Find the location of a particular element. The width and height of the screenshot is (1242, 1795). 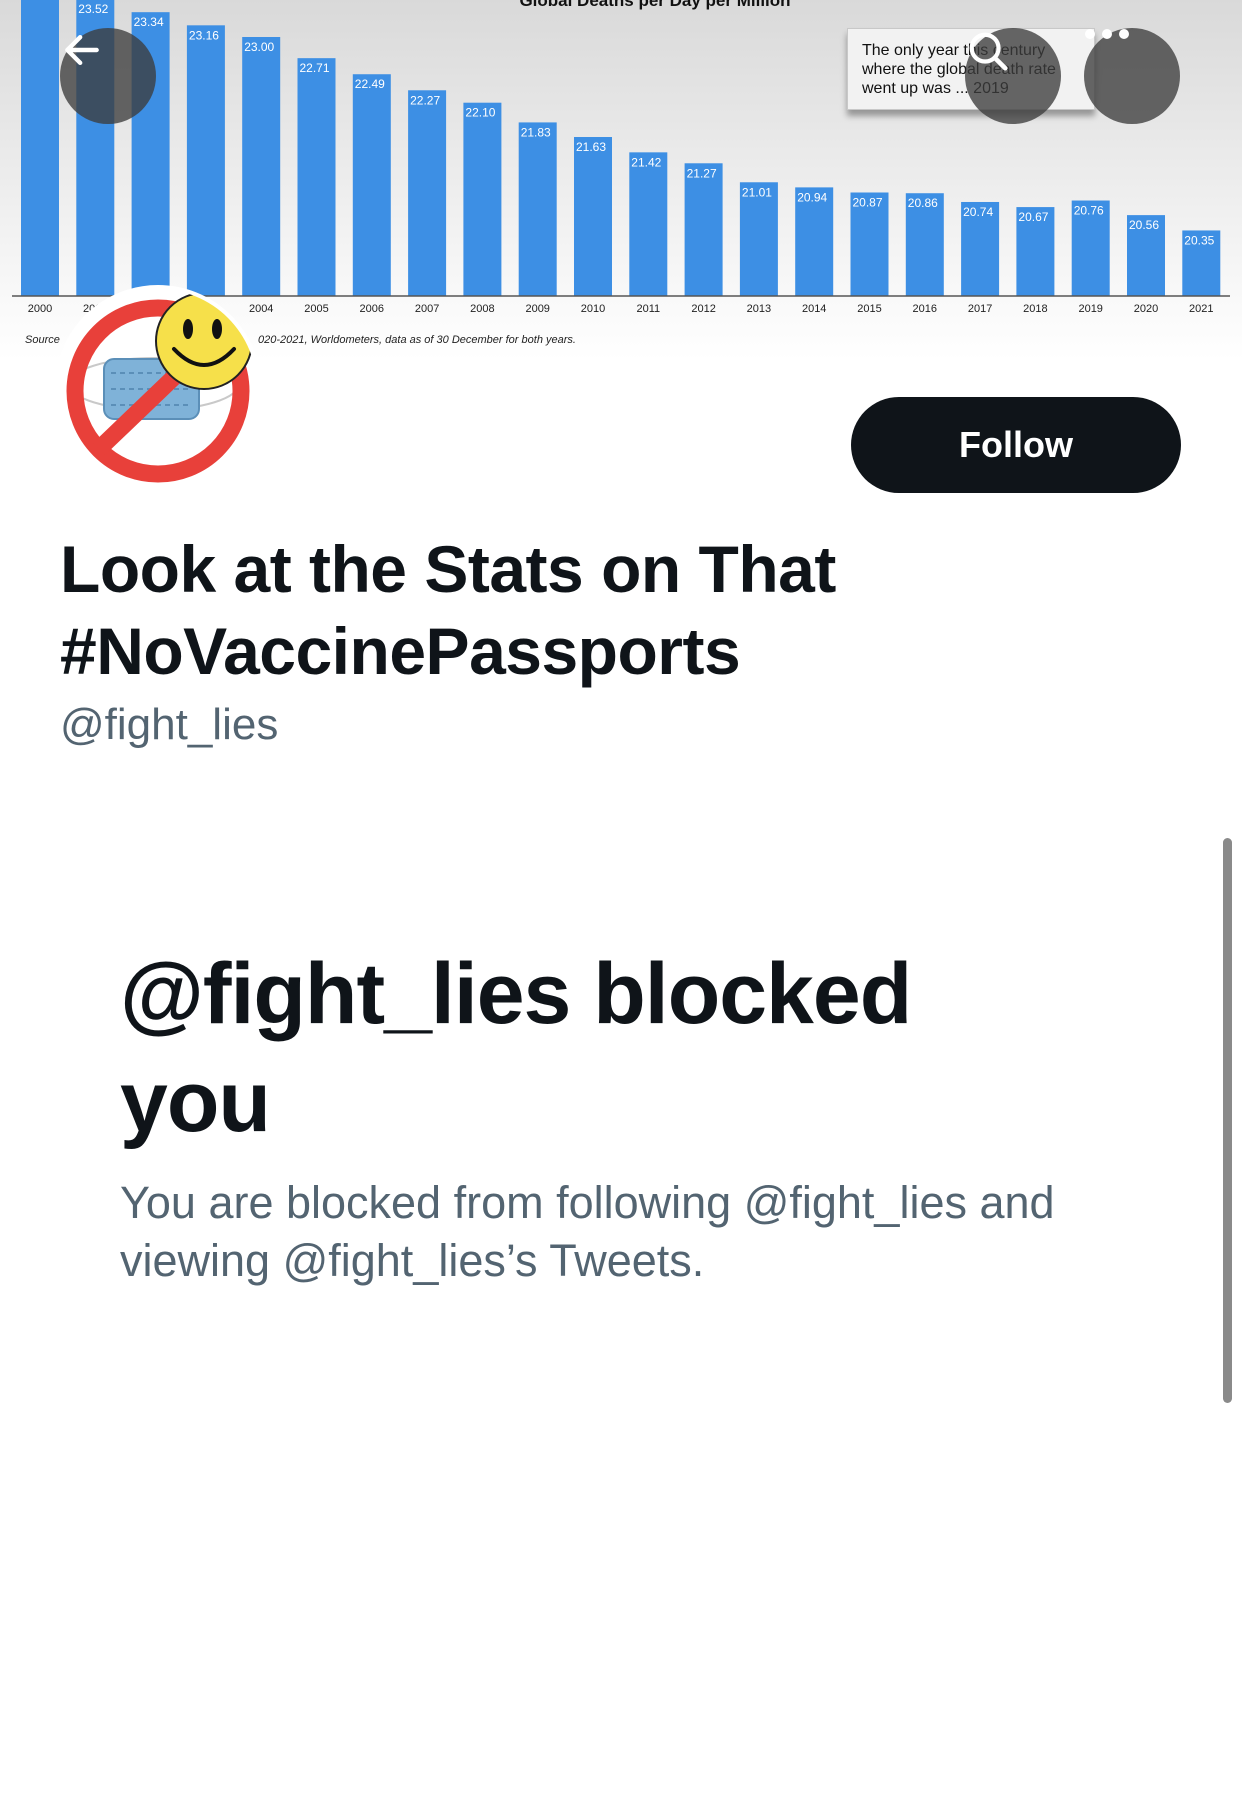

bar-2011 is located at coordinates (648, 224).